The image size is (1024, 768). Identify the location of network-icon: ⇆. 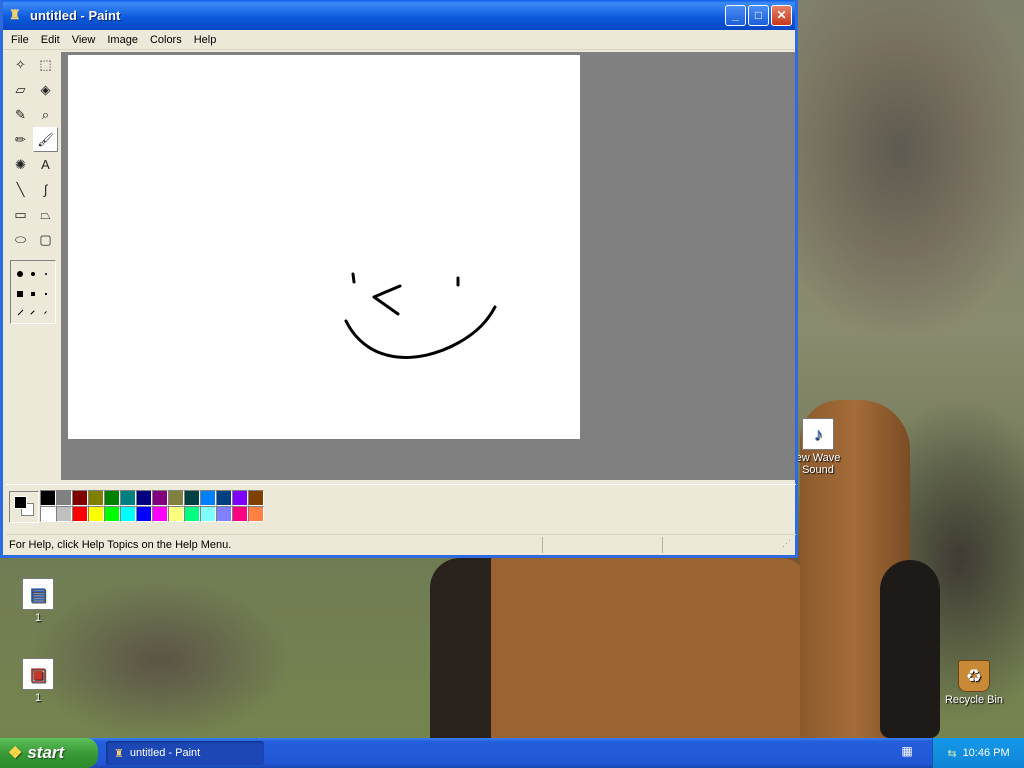
(951, 753).